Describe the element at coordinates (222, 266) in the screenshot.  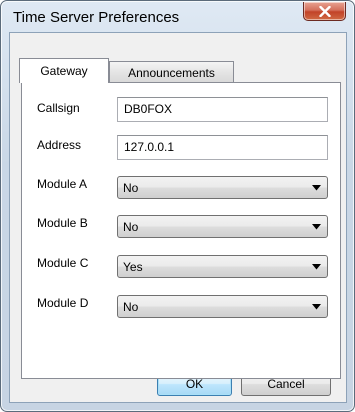
I see `module-c-select: Yes` at that location.